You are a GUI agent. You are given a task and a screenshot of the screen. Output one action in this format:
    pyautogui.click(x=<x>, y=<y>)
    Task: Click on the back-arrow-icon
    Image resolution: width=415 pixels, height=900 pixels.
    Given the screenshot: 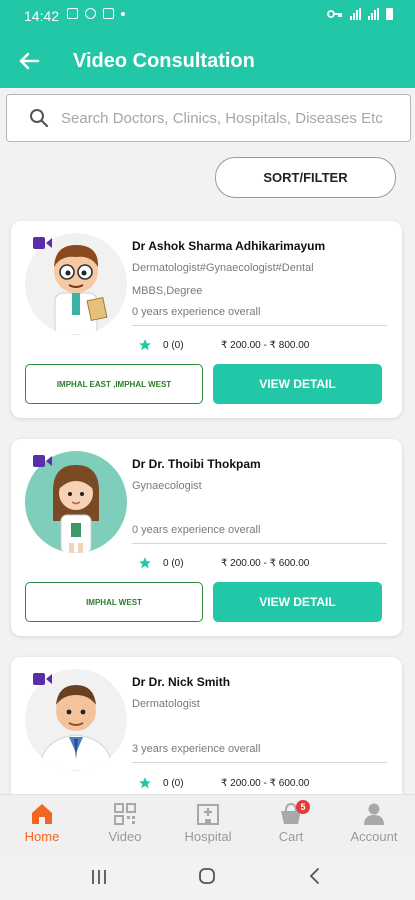 What is the action you would take?
    pyautogui.click(x=29, y=61)
    